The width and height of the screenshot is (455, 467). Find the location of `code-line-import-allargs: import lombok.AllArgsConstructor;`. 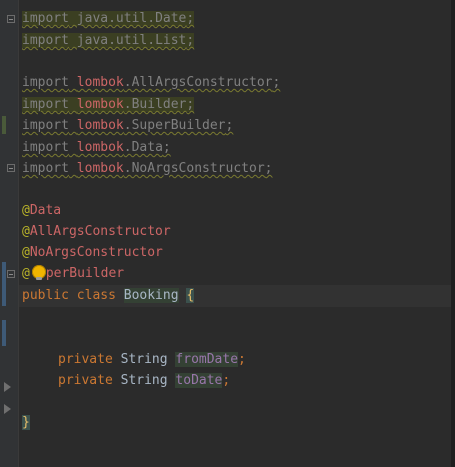

code-line-import-allargs: import lombok.AllArgsConstructor; is located at coordinates (151, 83).